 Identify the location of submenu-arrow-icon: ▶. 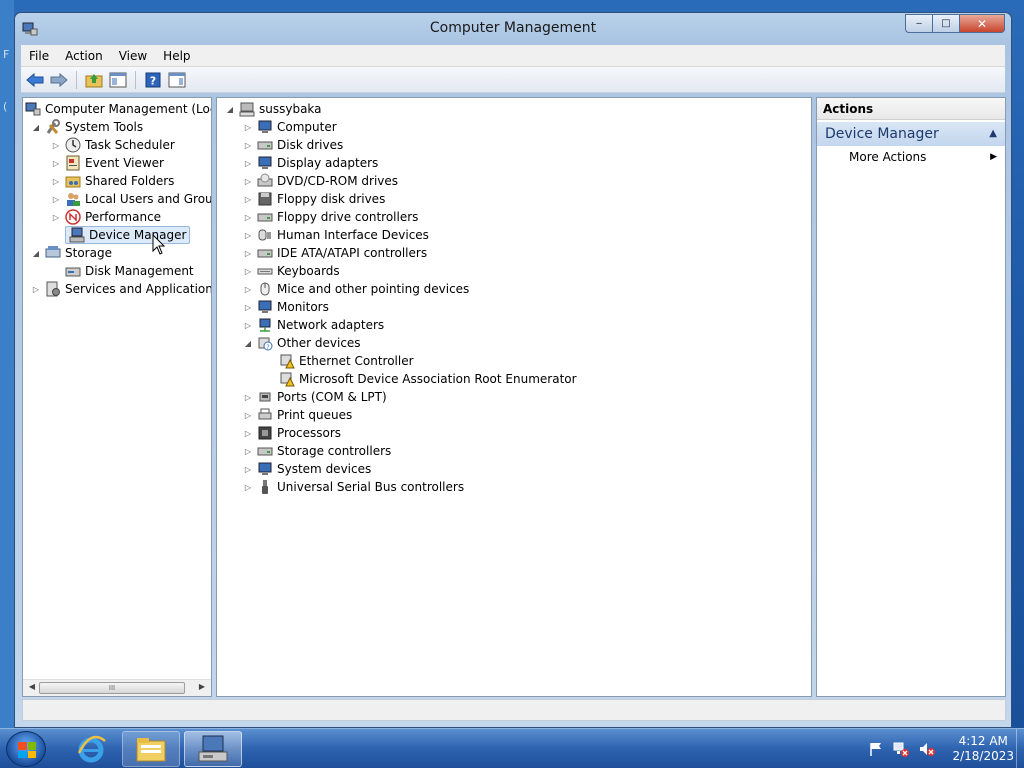
(993, 157).